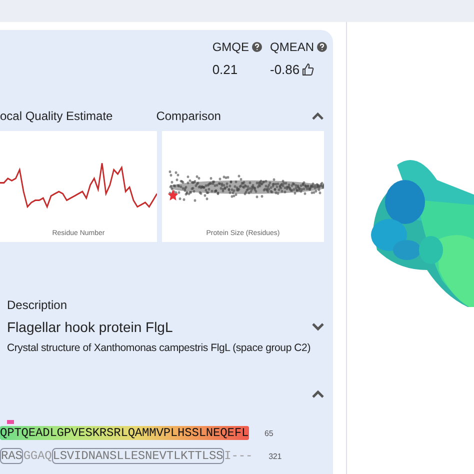  Describe the element at coordinates (318, 327) in the screenshot. I see `chevron-down-icon` at that location.